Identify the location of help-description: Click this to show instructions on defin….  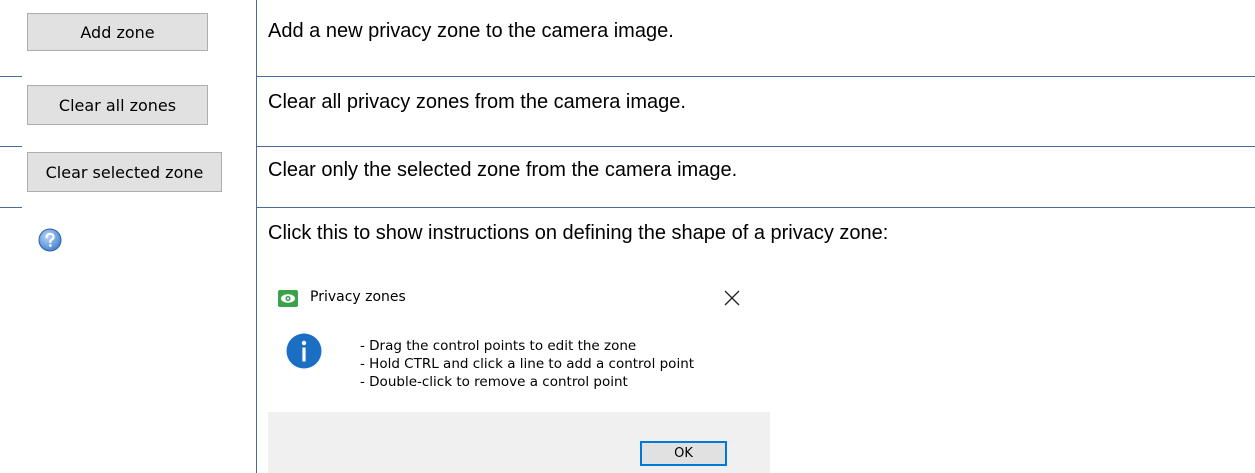
(578, 233).